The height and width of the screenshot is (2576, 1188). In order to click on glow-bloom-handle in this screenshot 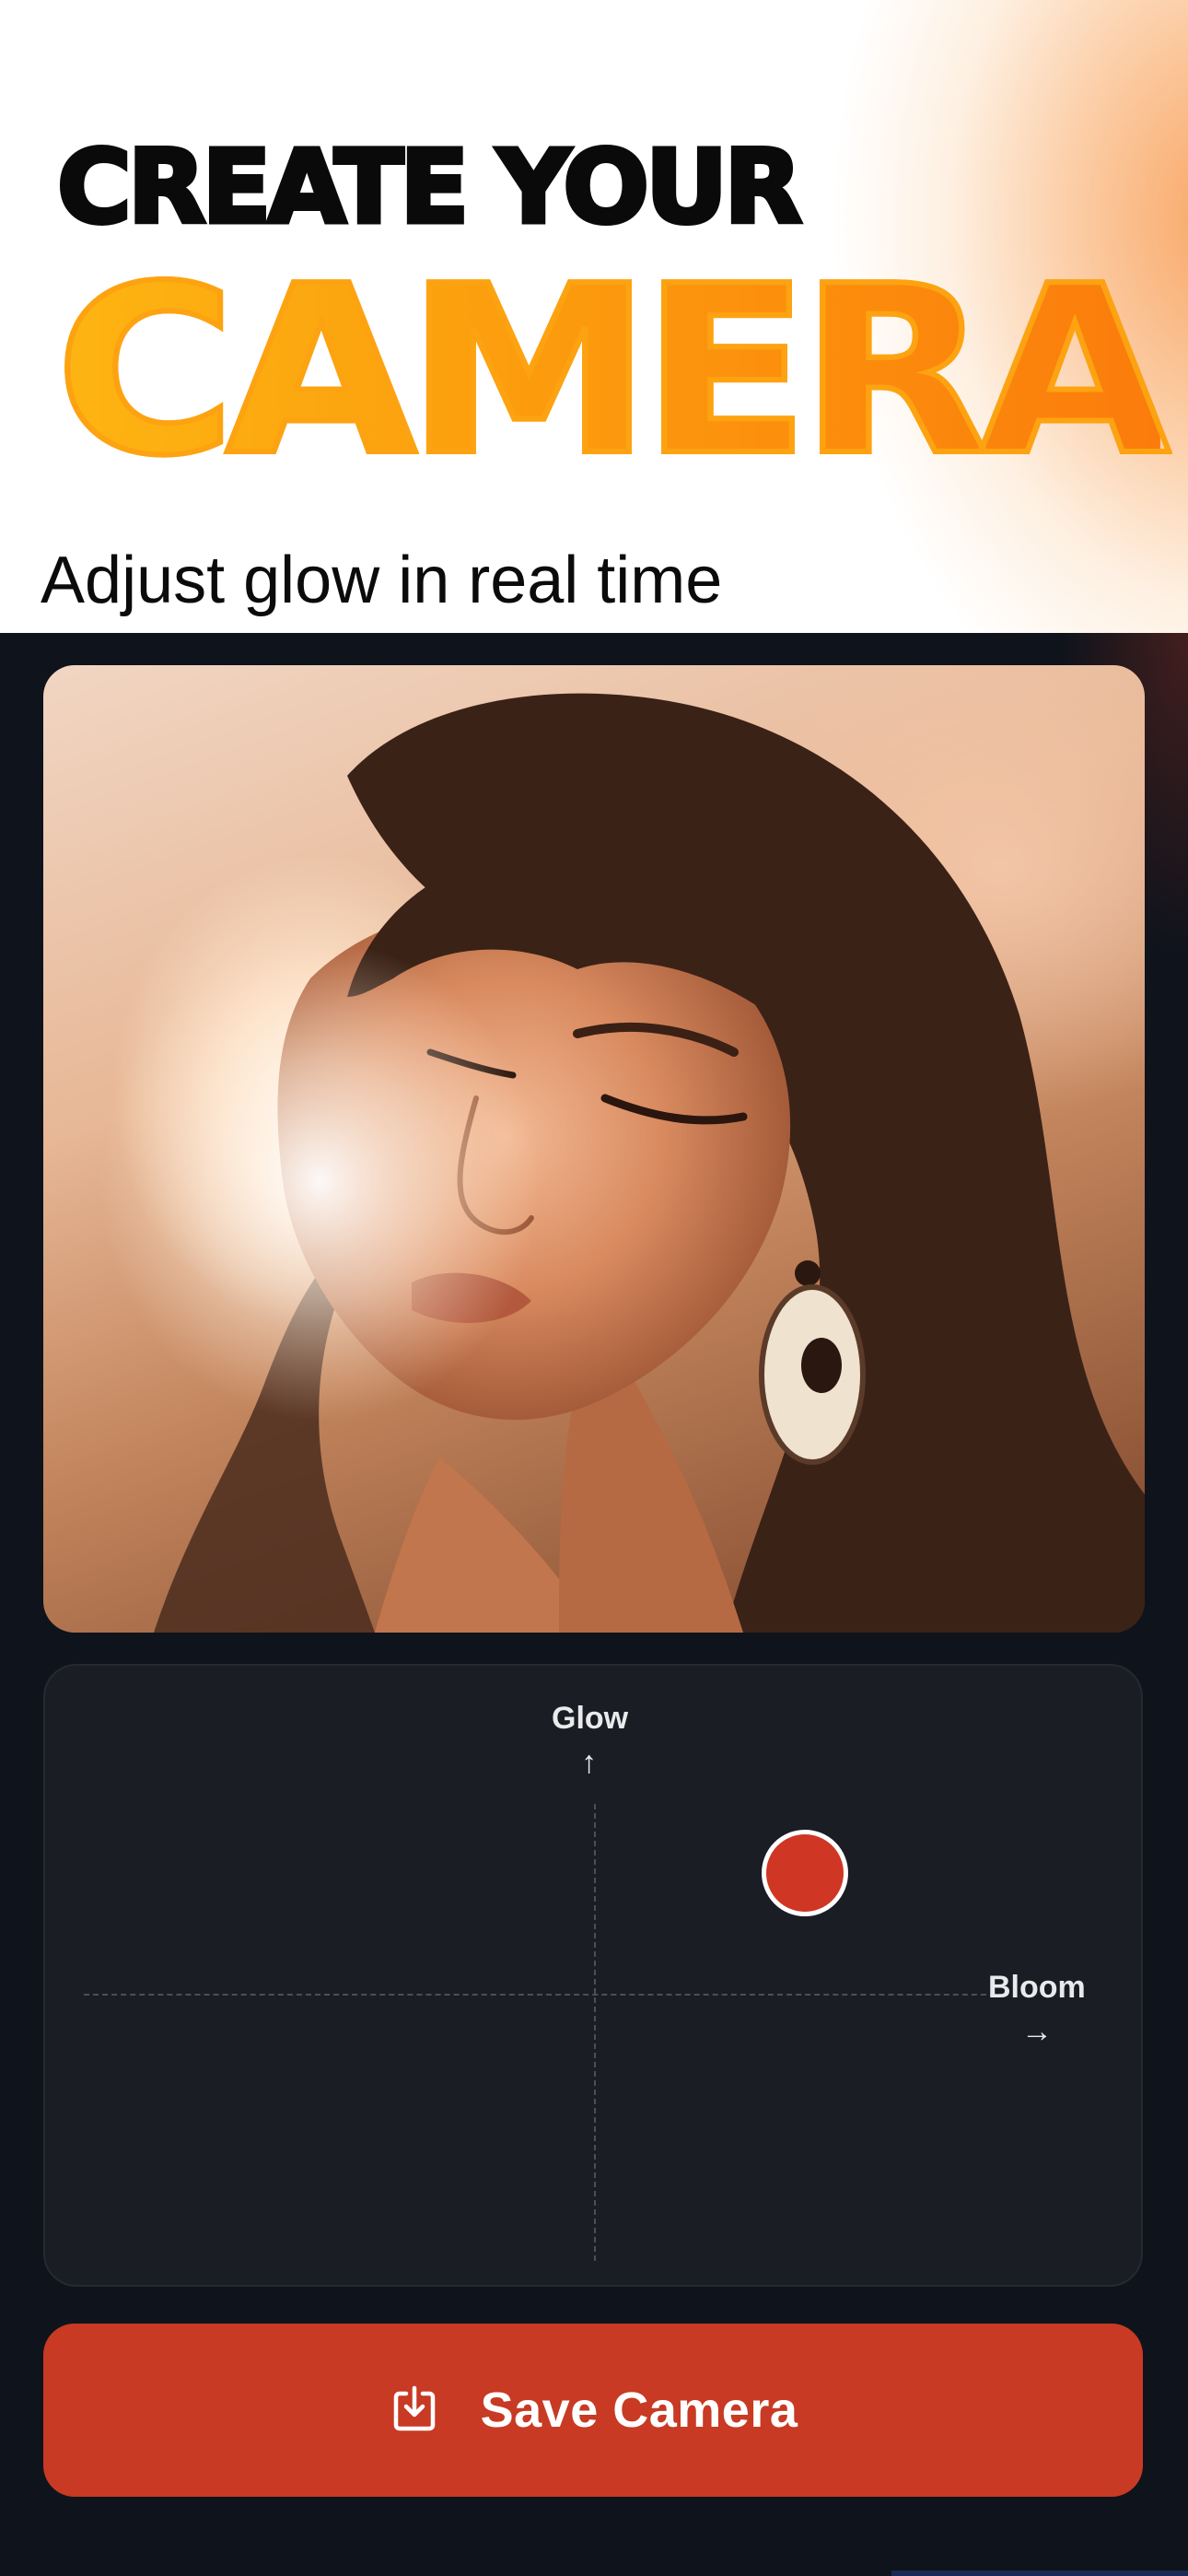, I will do `click(805, 1873)`.